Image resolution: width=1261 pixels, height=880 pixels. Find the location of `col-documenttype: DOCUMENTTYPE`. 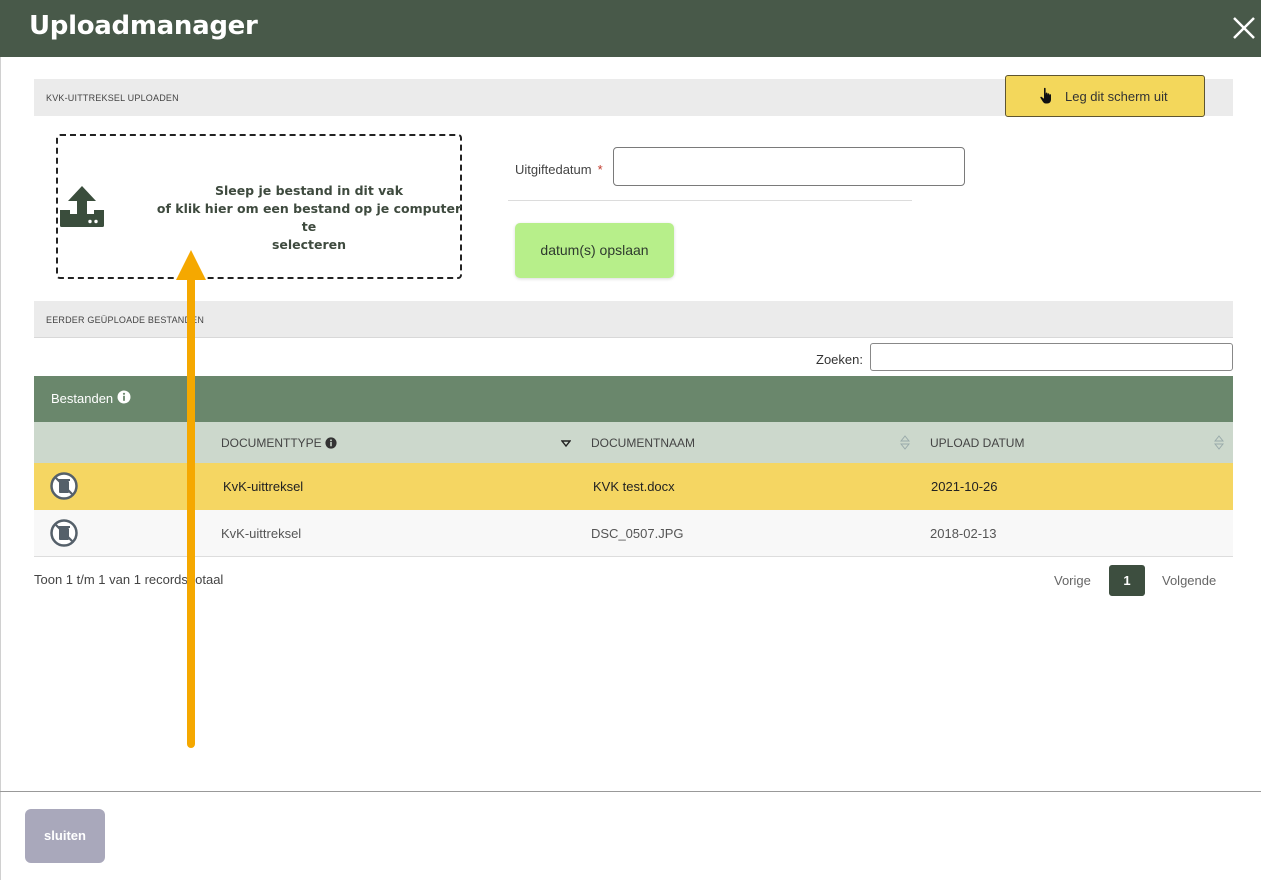

col-documenttype: DOCUMENTTYPE is located at coordinates (279, 443).